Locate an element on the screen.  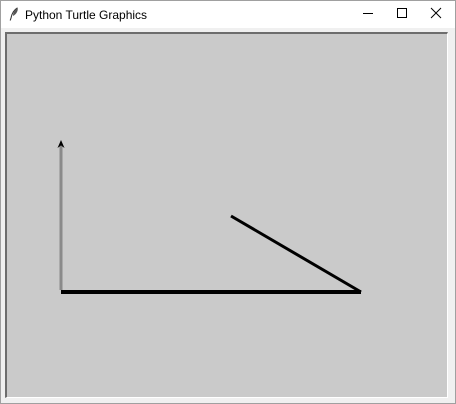
minimize-icon is located at coordinates (368, 15).